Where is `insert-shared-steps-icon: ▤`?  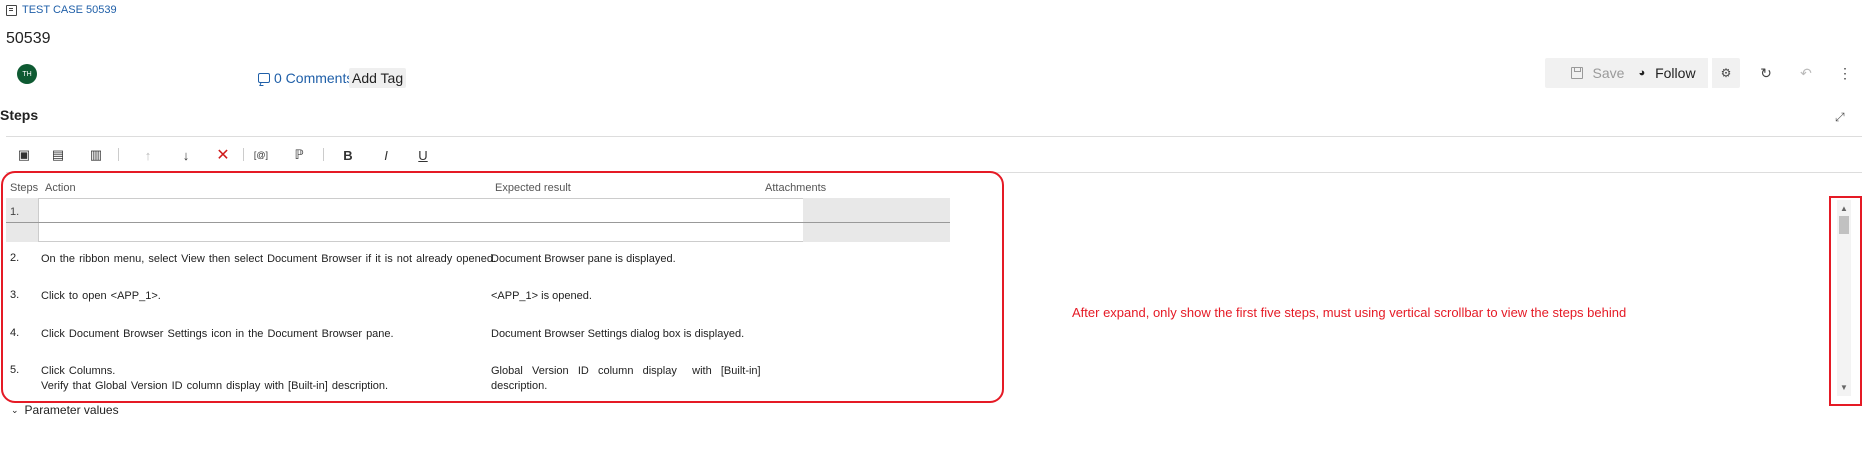
insert-shared-steps-icon: ▤ is located at coordinates (58, 155).